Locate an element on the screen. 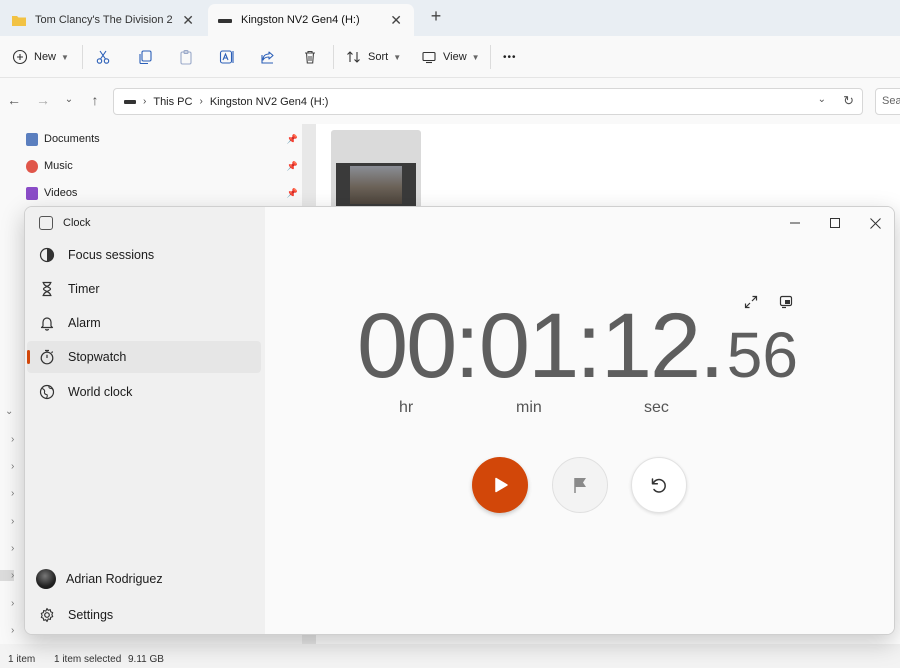  rename-button is located at coordinates (227, 57).